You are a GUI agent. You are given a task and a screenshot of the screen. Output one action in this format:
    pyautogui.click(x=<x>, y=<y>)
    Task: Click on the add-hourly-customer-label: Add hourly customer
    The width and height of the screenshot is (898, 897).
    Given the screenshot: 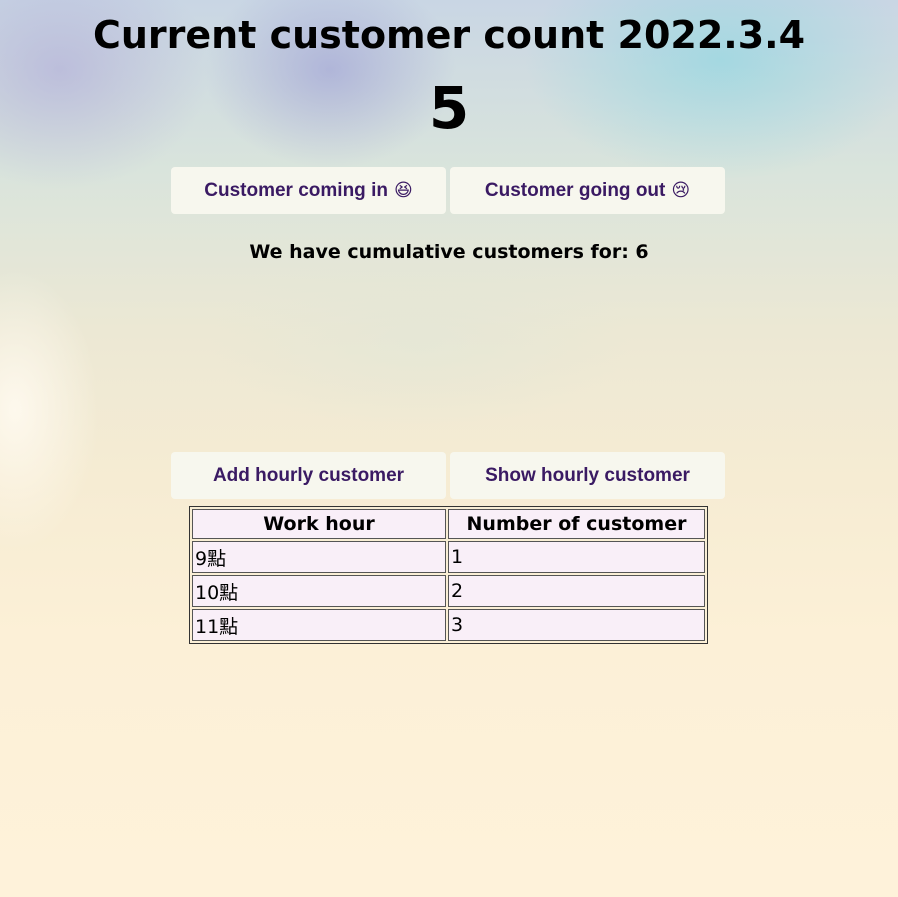 What is the action you would take?
    pyautogui.click(x=308, y=475)
    